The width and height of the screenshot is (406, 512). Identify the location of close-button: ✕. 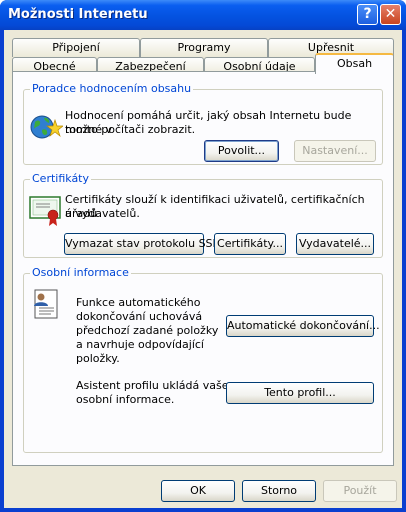
(390, 14).